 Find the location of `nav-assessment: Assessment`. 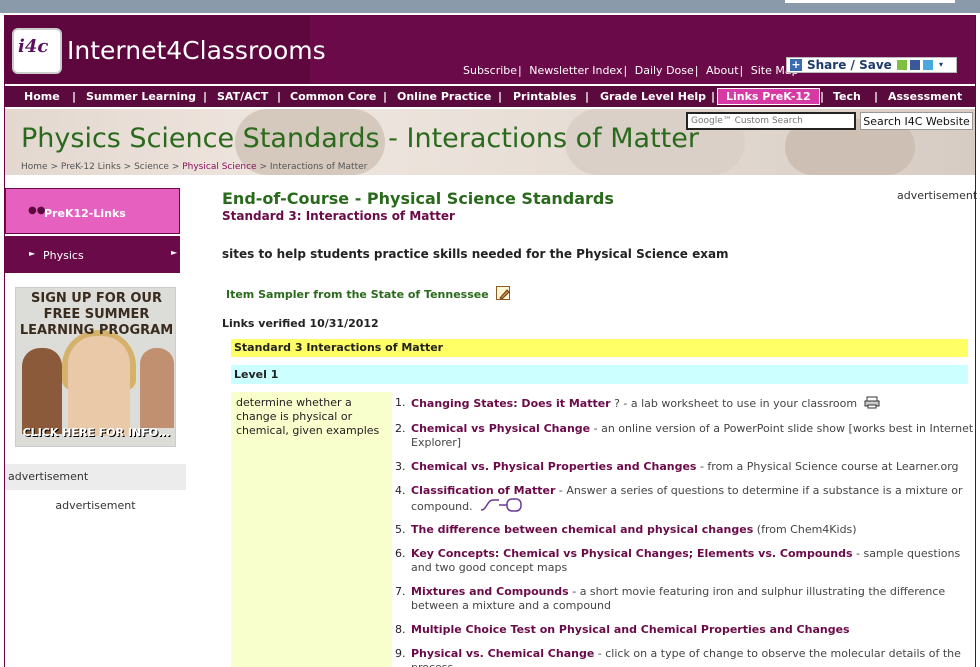

nav-assessment: Assessment is located at coordinates (925, 96).